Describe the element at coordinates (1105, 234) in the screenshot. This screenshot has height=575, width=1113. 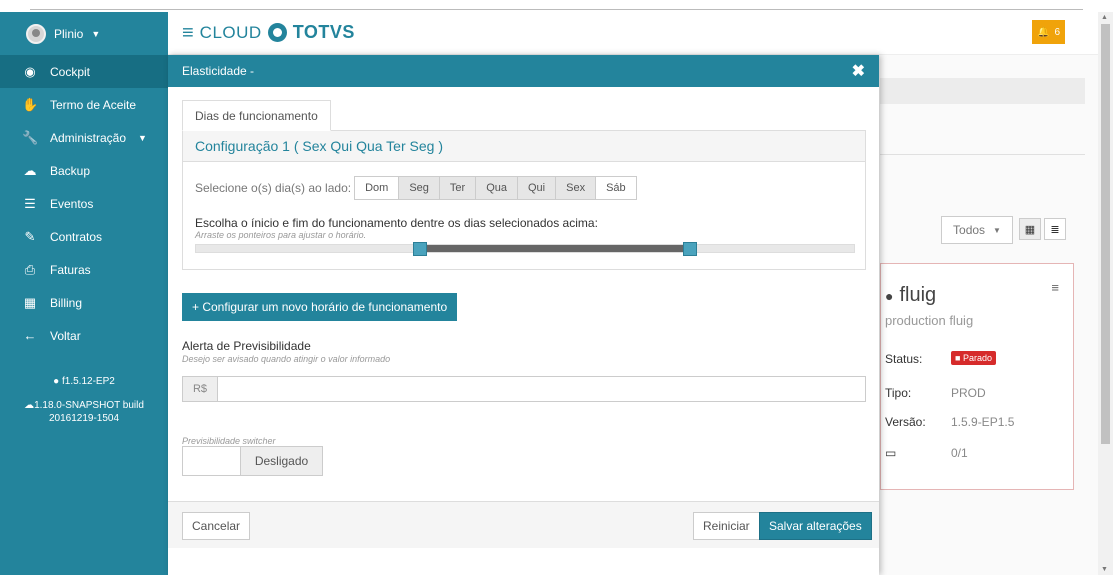
I see `scroll-thumb` at that location.